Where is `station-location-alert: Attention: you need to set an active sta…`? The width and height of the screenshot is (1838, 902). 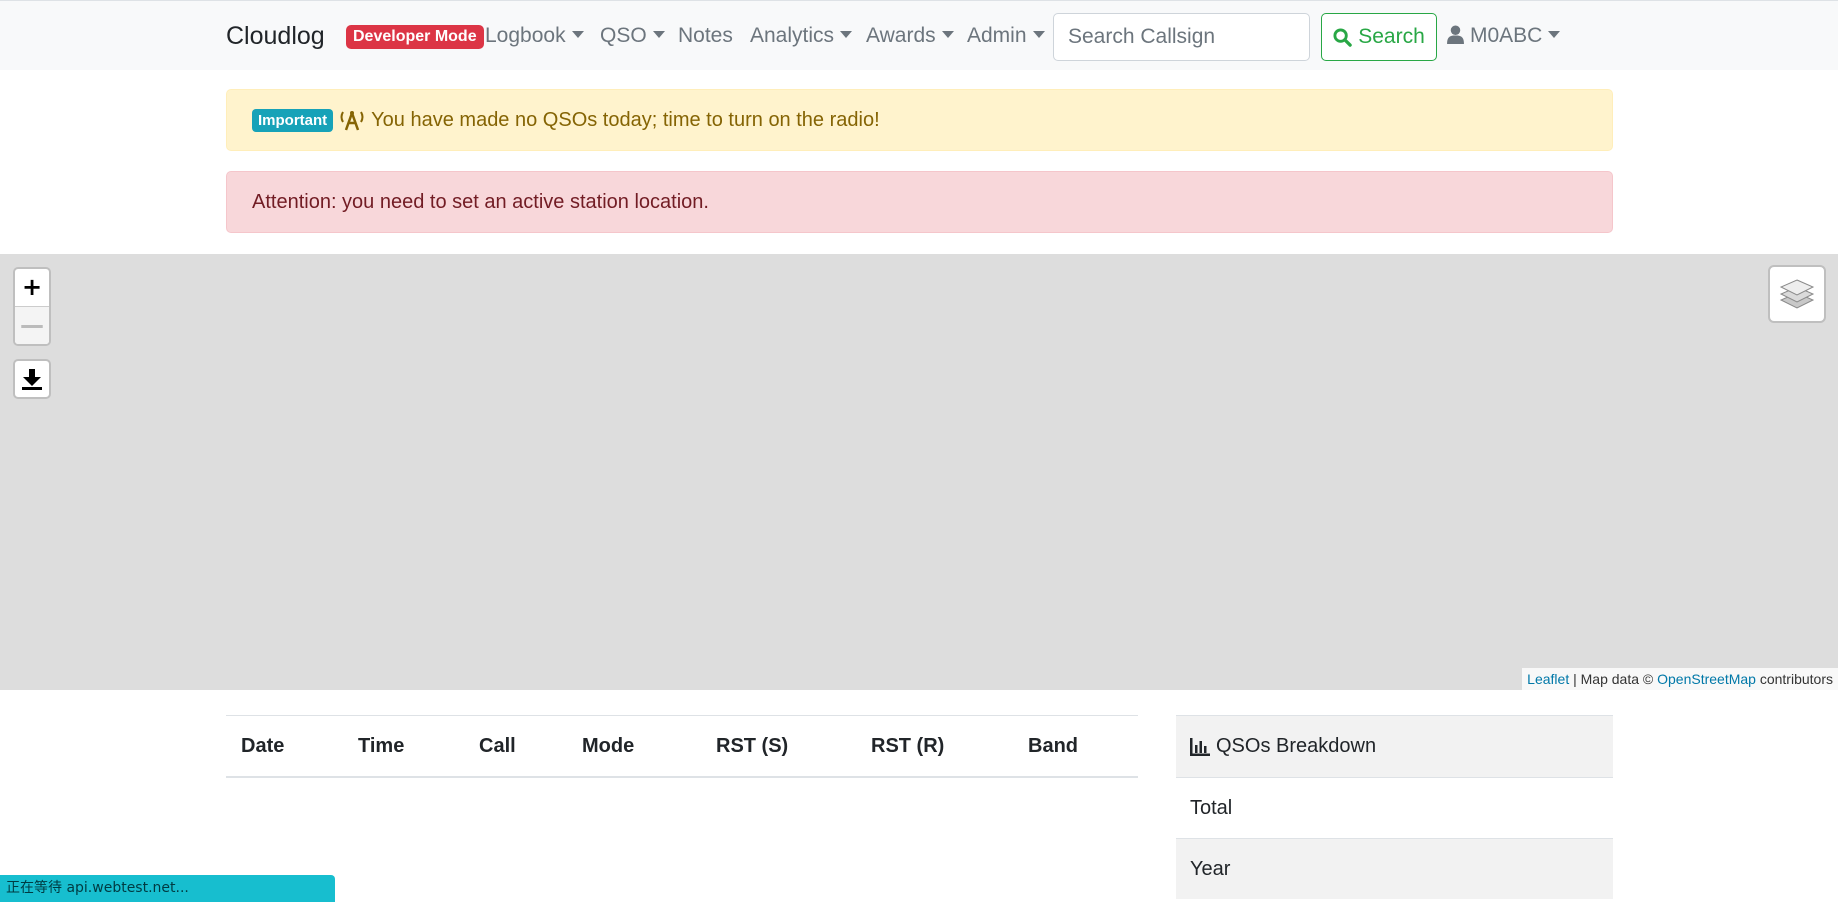
station-location-alert: Attention: you need to set an active sta… is located at coordinates (919, 202).